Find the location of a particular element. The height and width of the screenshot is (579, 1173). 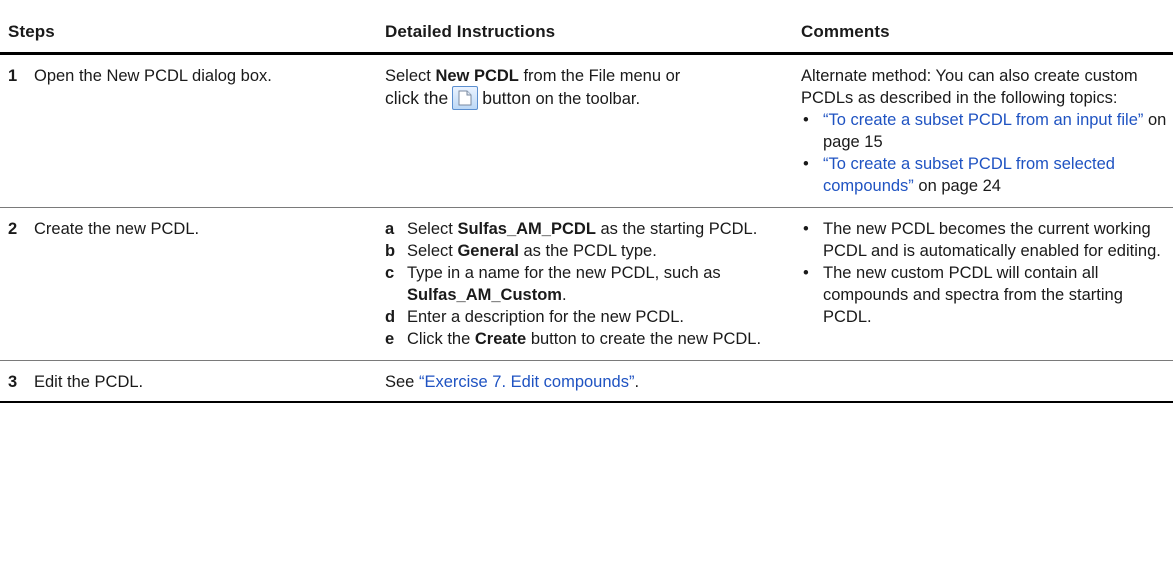

step-text: Open the New PCDL dialog box. is located at coordinates (153, 76).